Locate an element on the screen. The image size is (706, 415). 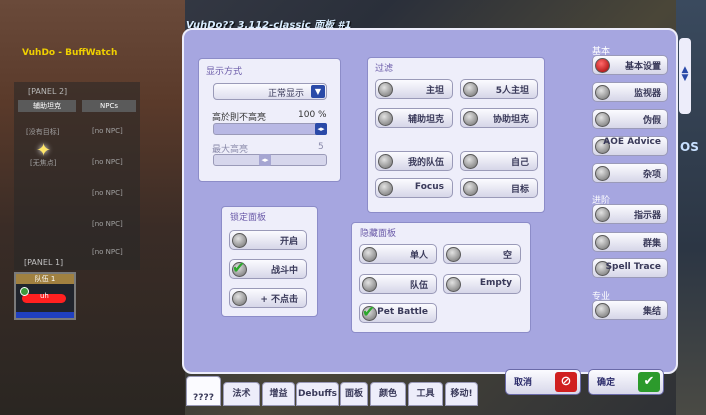
tab-spells: 法术 is located at coordinates (241, 394).